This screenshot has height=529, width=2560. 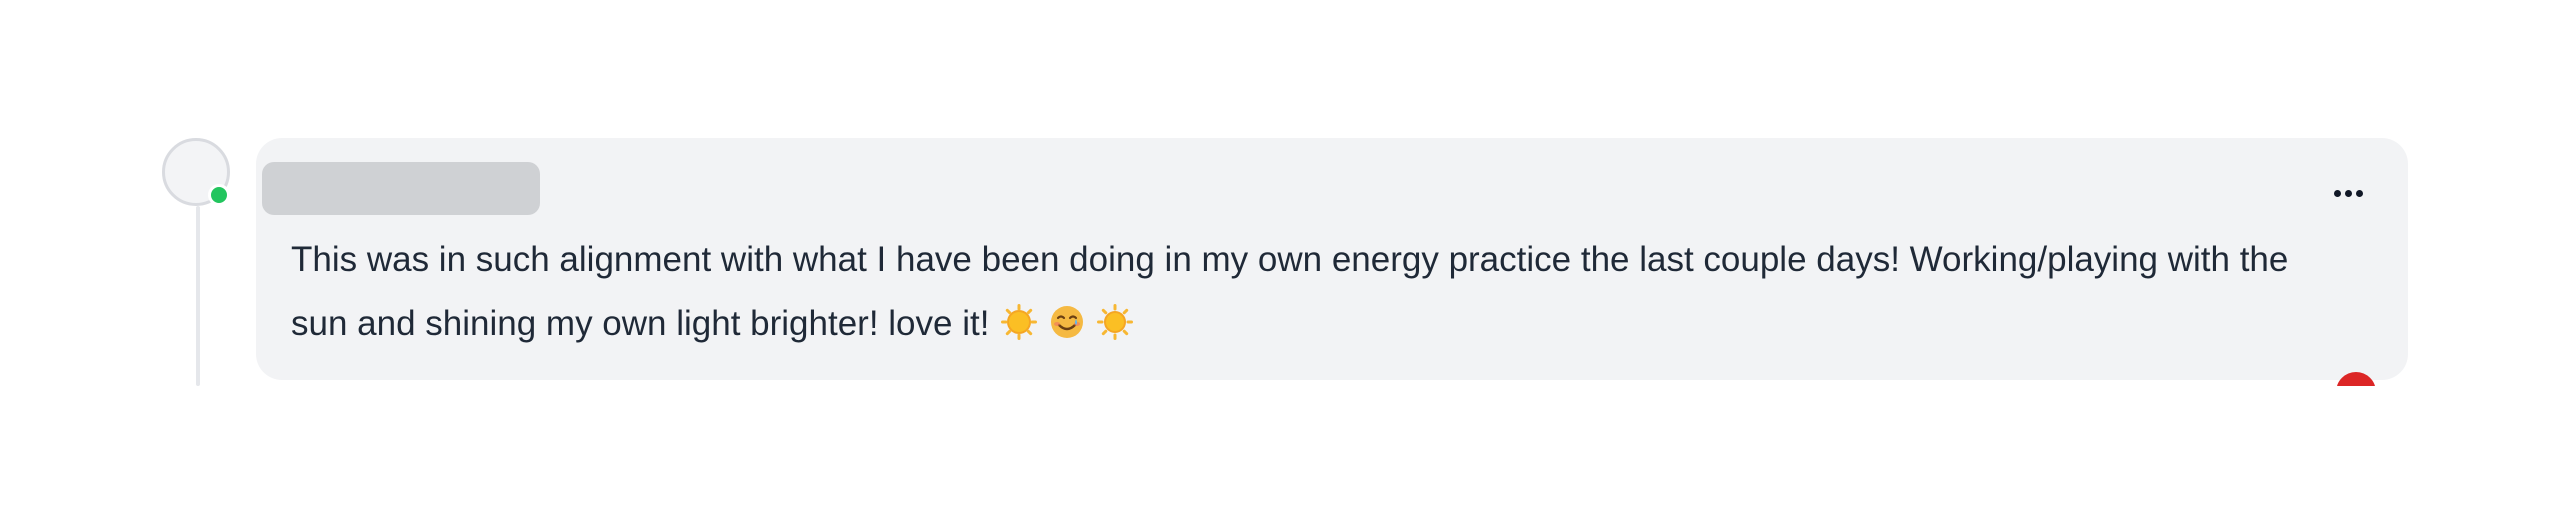 What do you see at coordinates (1067, 321) in the screenshot?
I see `smiling-face-with-tear-emoji` at bounding box center [1067, 321].